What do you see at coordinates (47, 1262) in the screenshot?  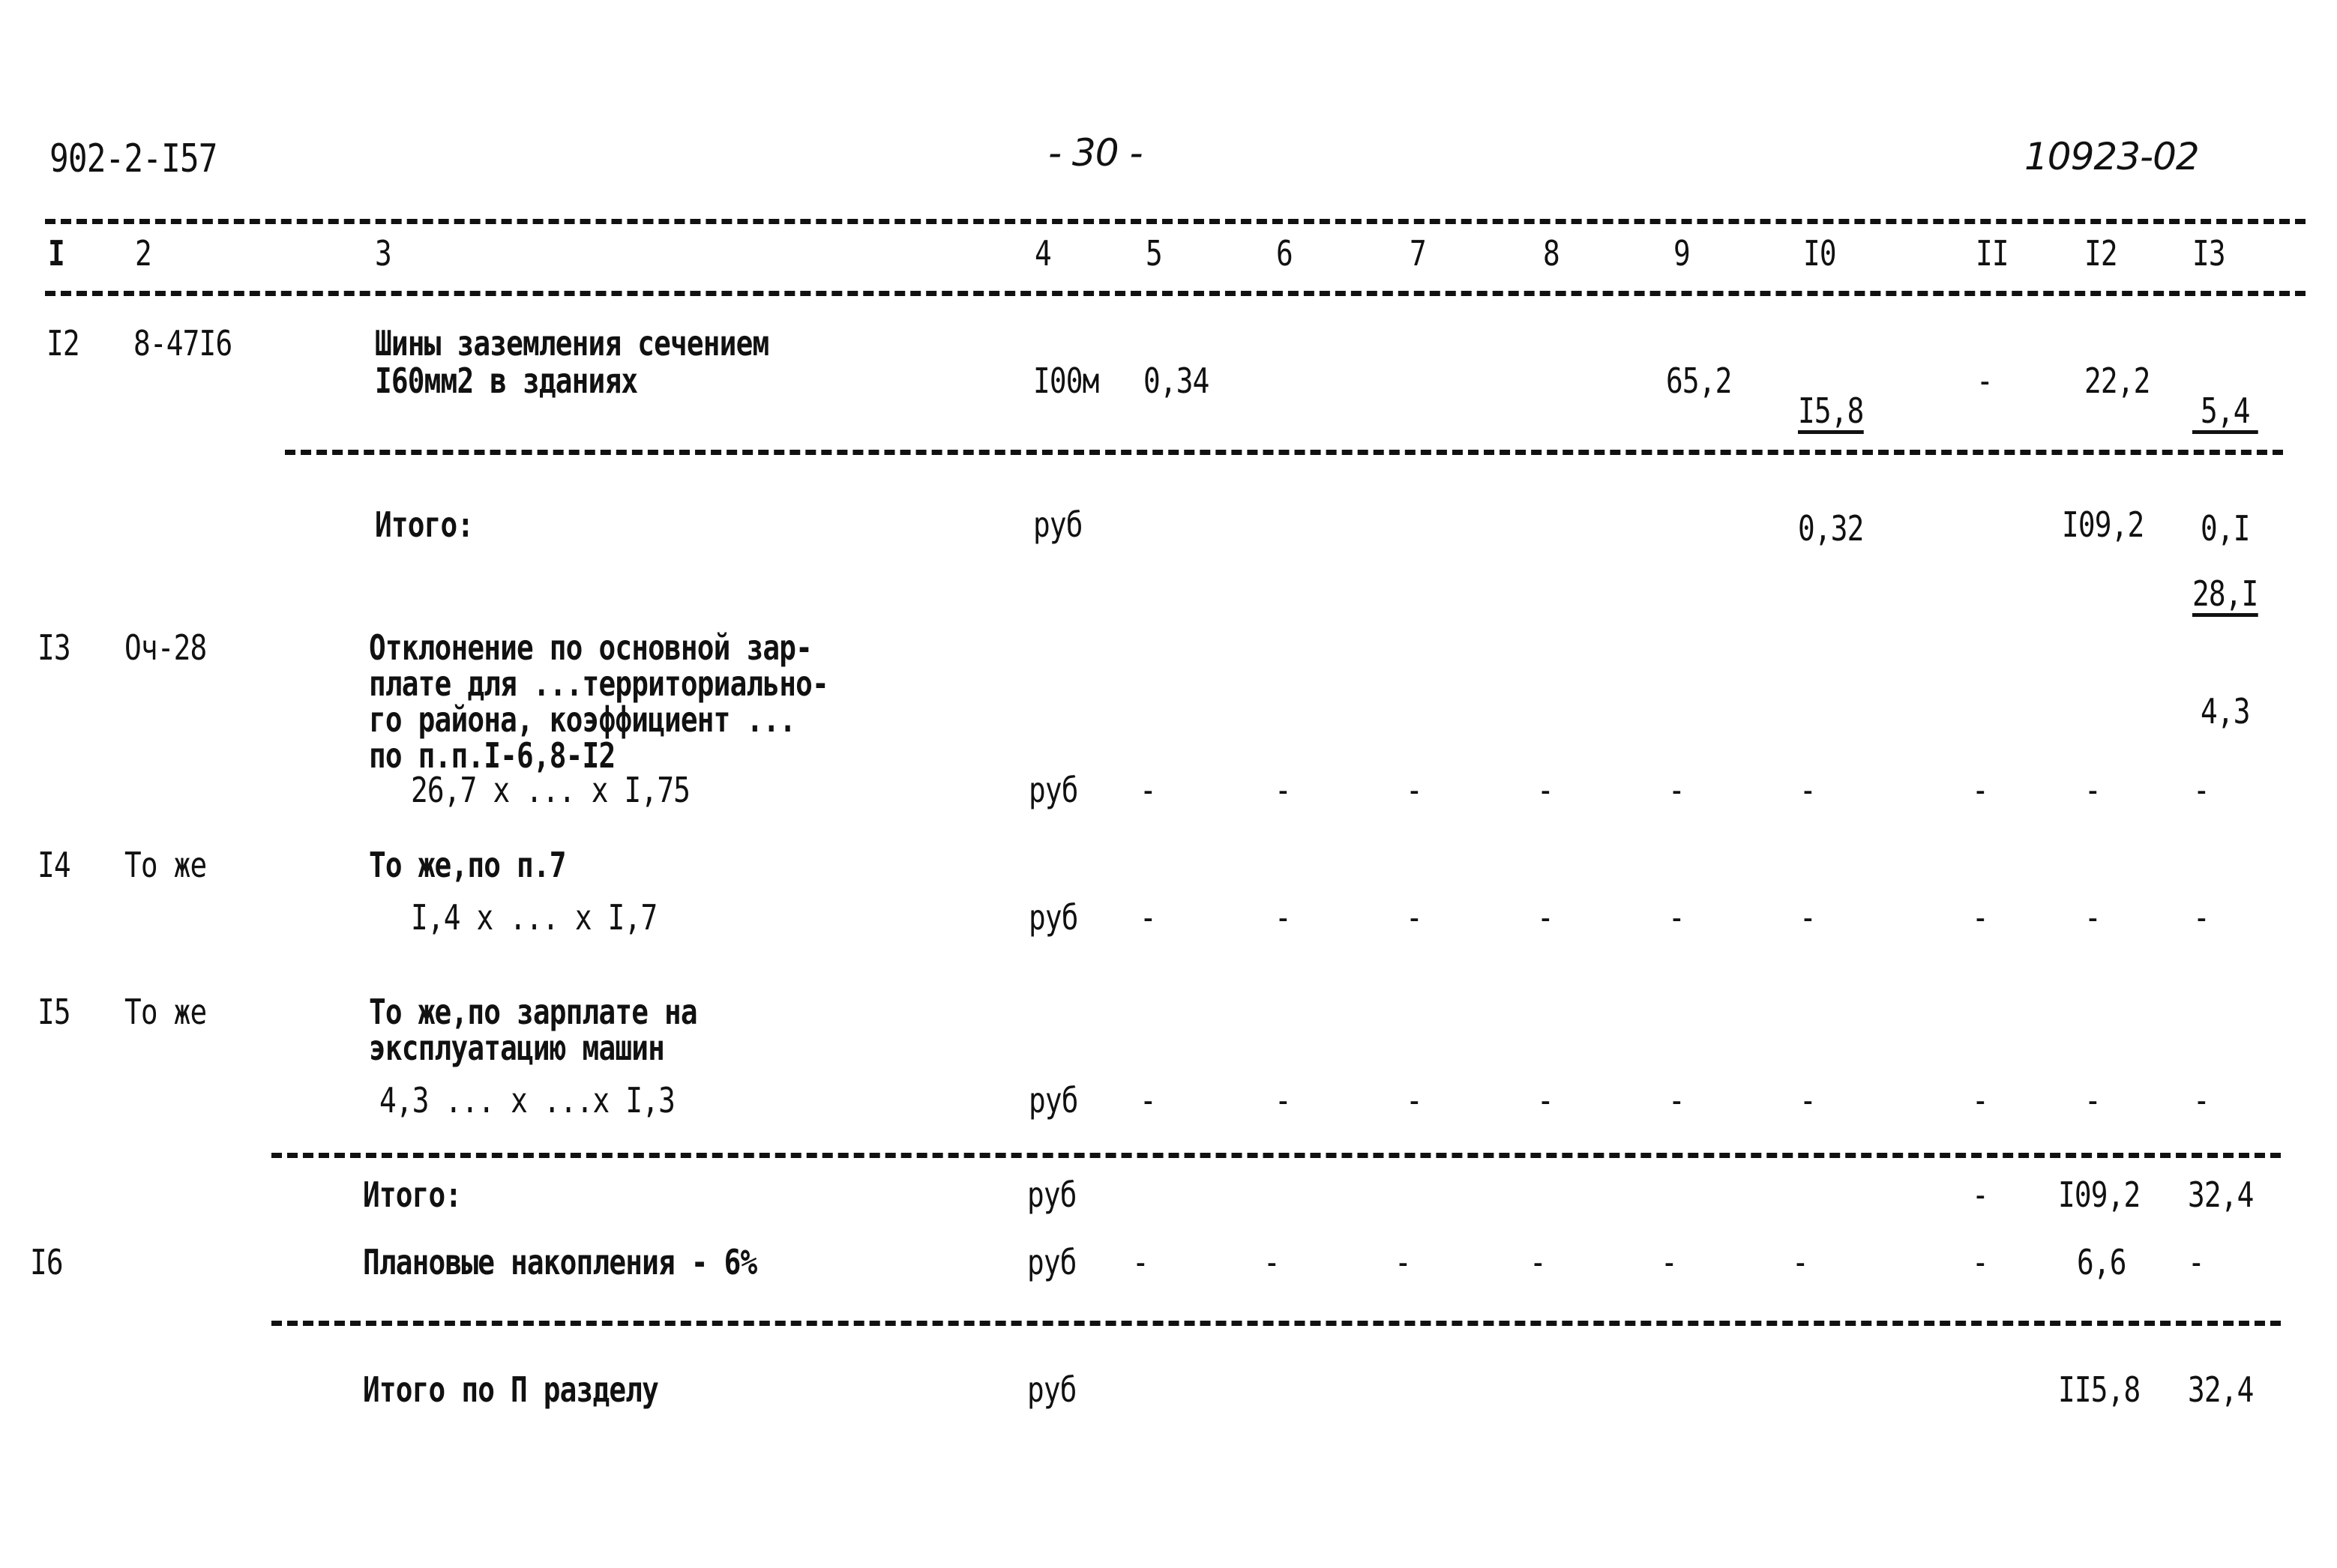 I see `row-number: I6` at bounding box center [47, 1262].